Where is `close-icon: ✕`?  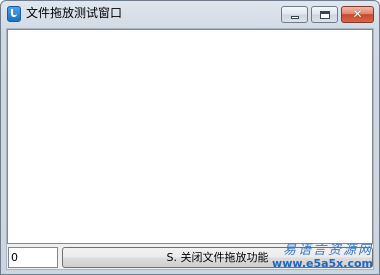
close-icon: ✕ is located at coordinates (357, 14).